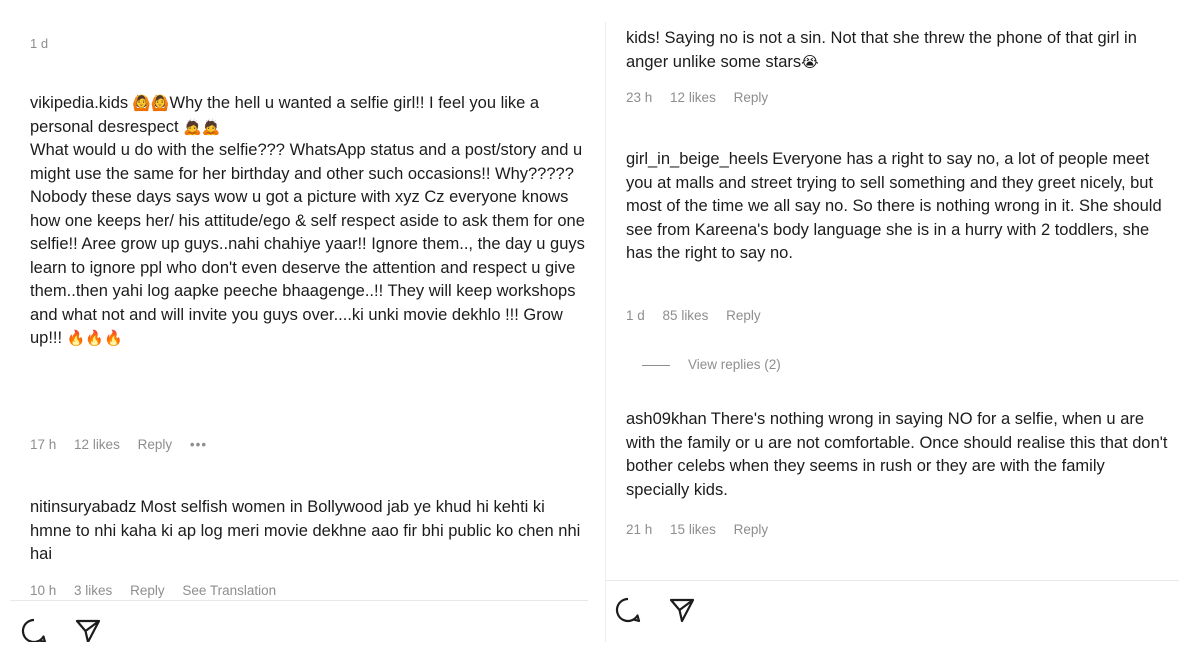  What do you see at coordinates (93, 590) in the screenshot?
I see `comment-likes: 3 likes` at bounding box center [93, 590].